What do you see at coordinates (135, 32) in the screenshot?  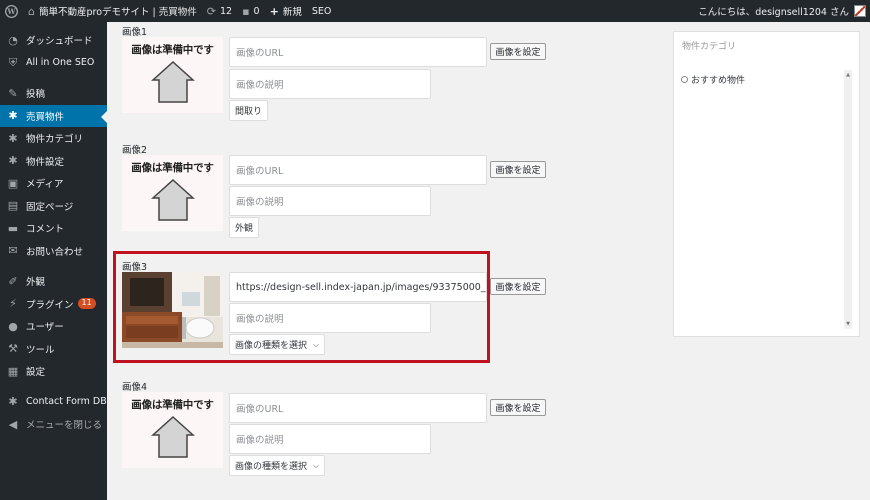 I see `image-1-label: 画像1` at bounding box center [135, 32].